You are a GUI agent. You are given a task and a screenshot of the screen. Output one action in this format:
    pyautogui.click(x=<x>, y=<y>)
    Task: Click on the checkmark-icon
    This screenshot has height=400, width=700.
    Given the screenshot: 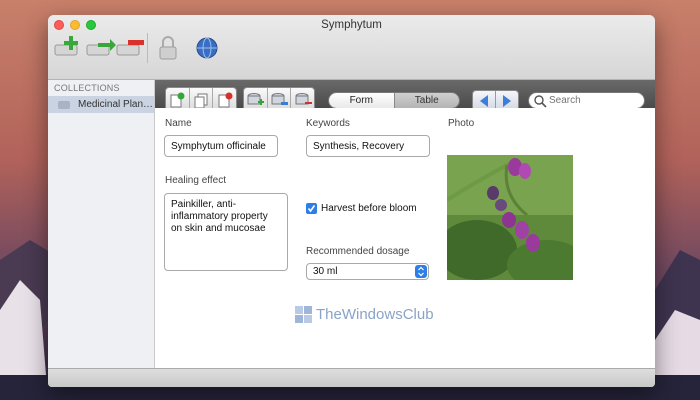 What is the action you would take?
    pyautogui.click(x=311, y=209)
    